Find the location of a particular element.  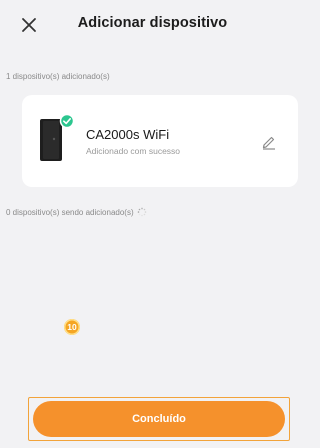

step-number-badge: 10 is located at coordinates (72, 327).